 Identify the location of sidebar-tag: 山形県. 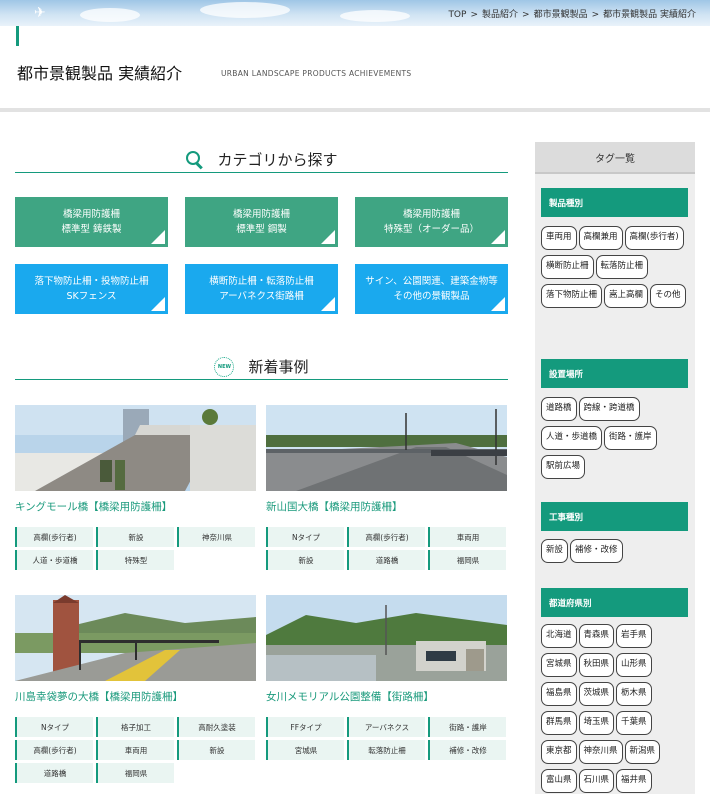
(634, 665).